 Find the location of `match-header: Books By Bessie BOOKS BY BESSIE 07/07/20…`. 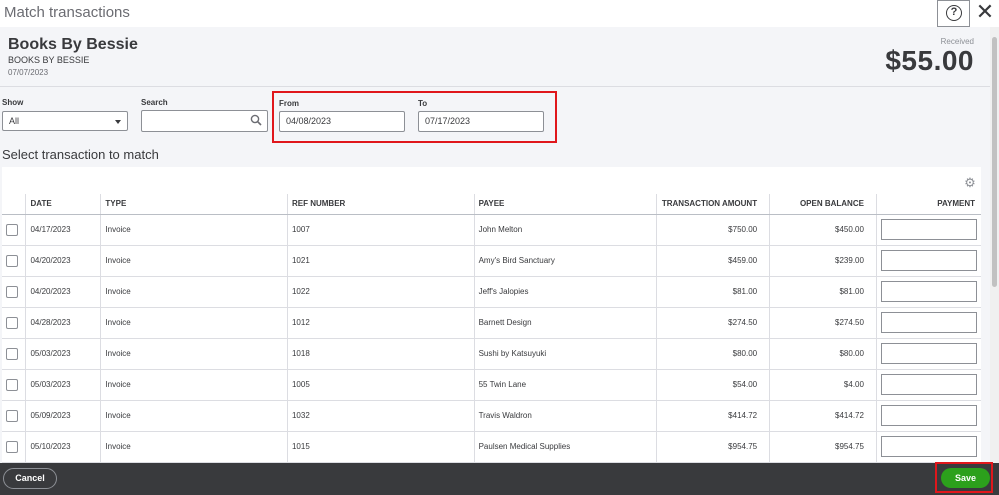

match-header: Books By Bessie BOOKS BY BESSIE 07/07/20… is located at coordinates (495, 57).